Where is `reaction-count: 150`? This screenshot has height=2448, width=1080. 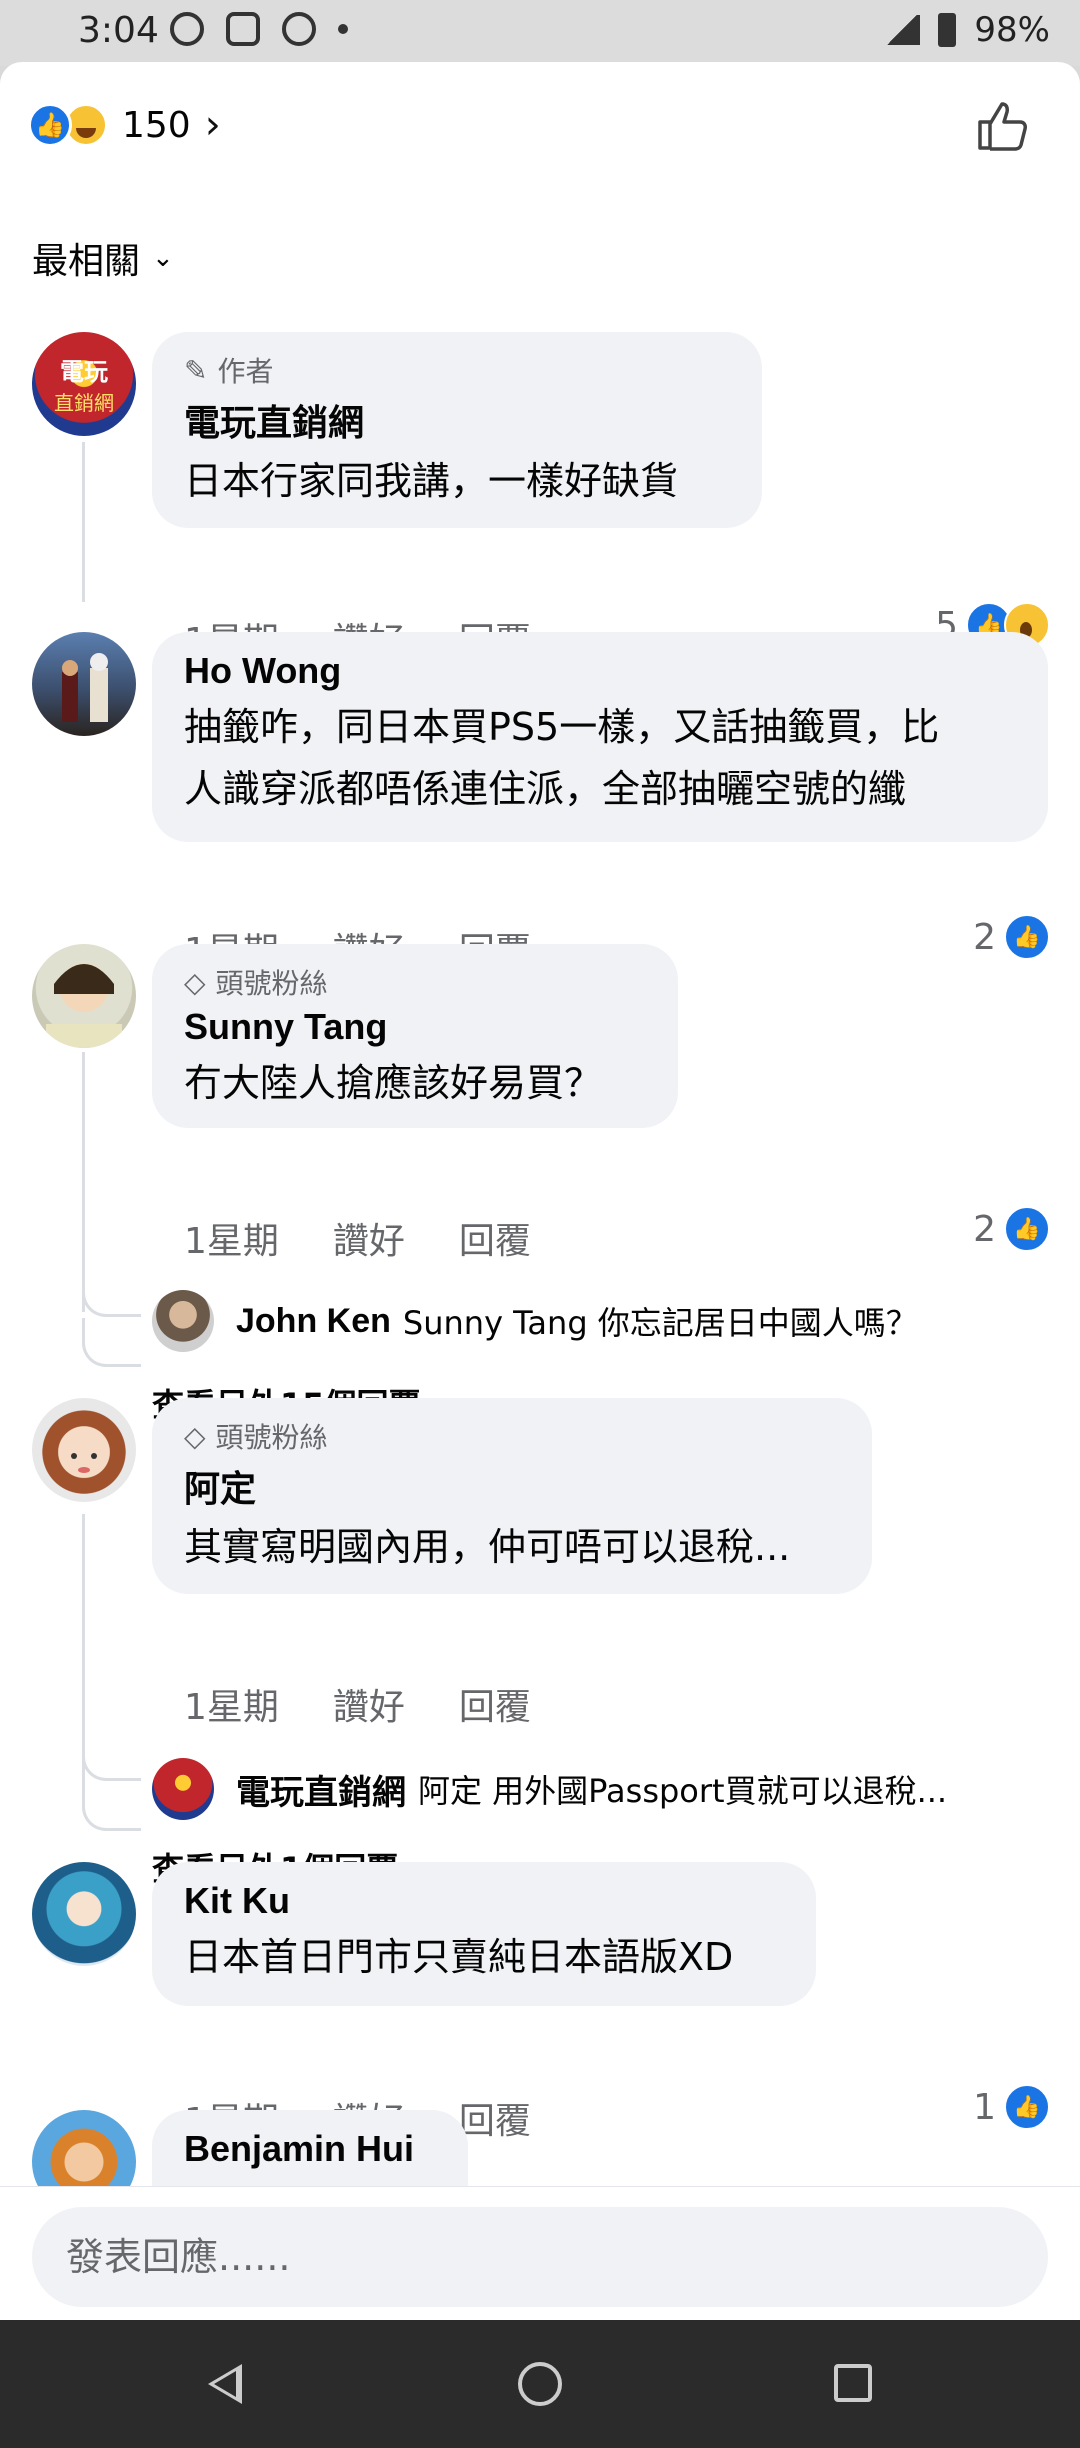 reaction-count: 150 is located at coordinates (156, 125).